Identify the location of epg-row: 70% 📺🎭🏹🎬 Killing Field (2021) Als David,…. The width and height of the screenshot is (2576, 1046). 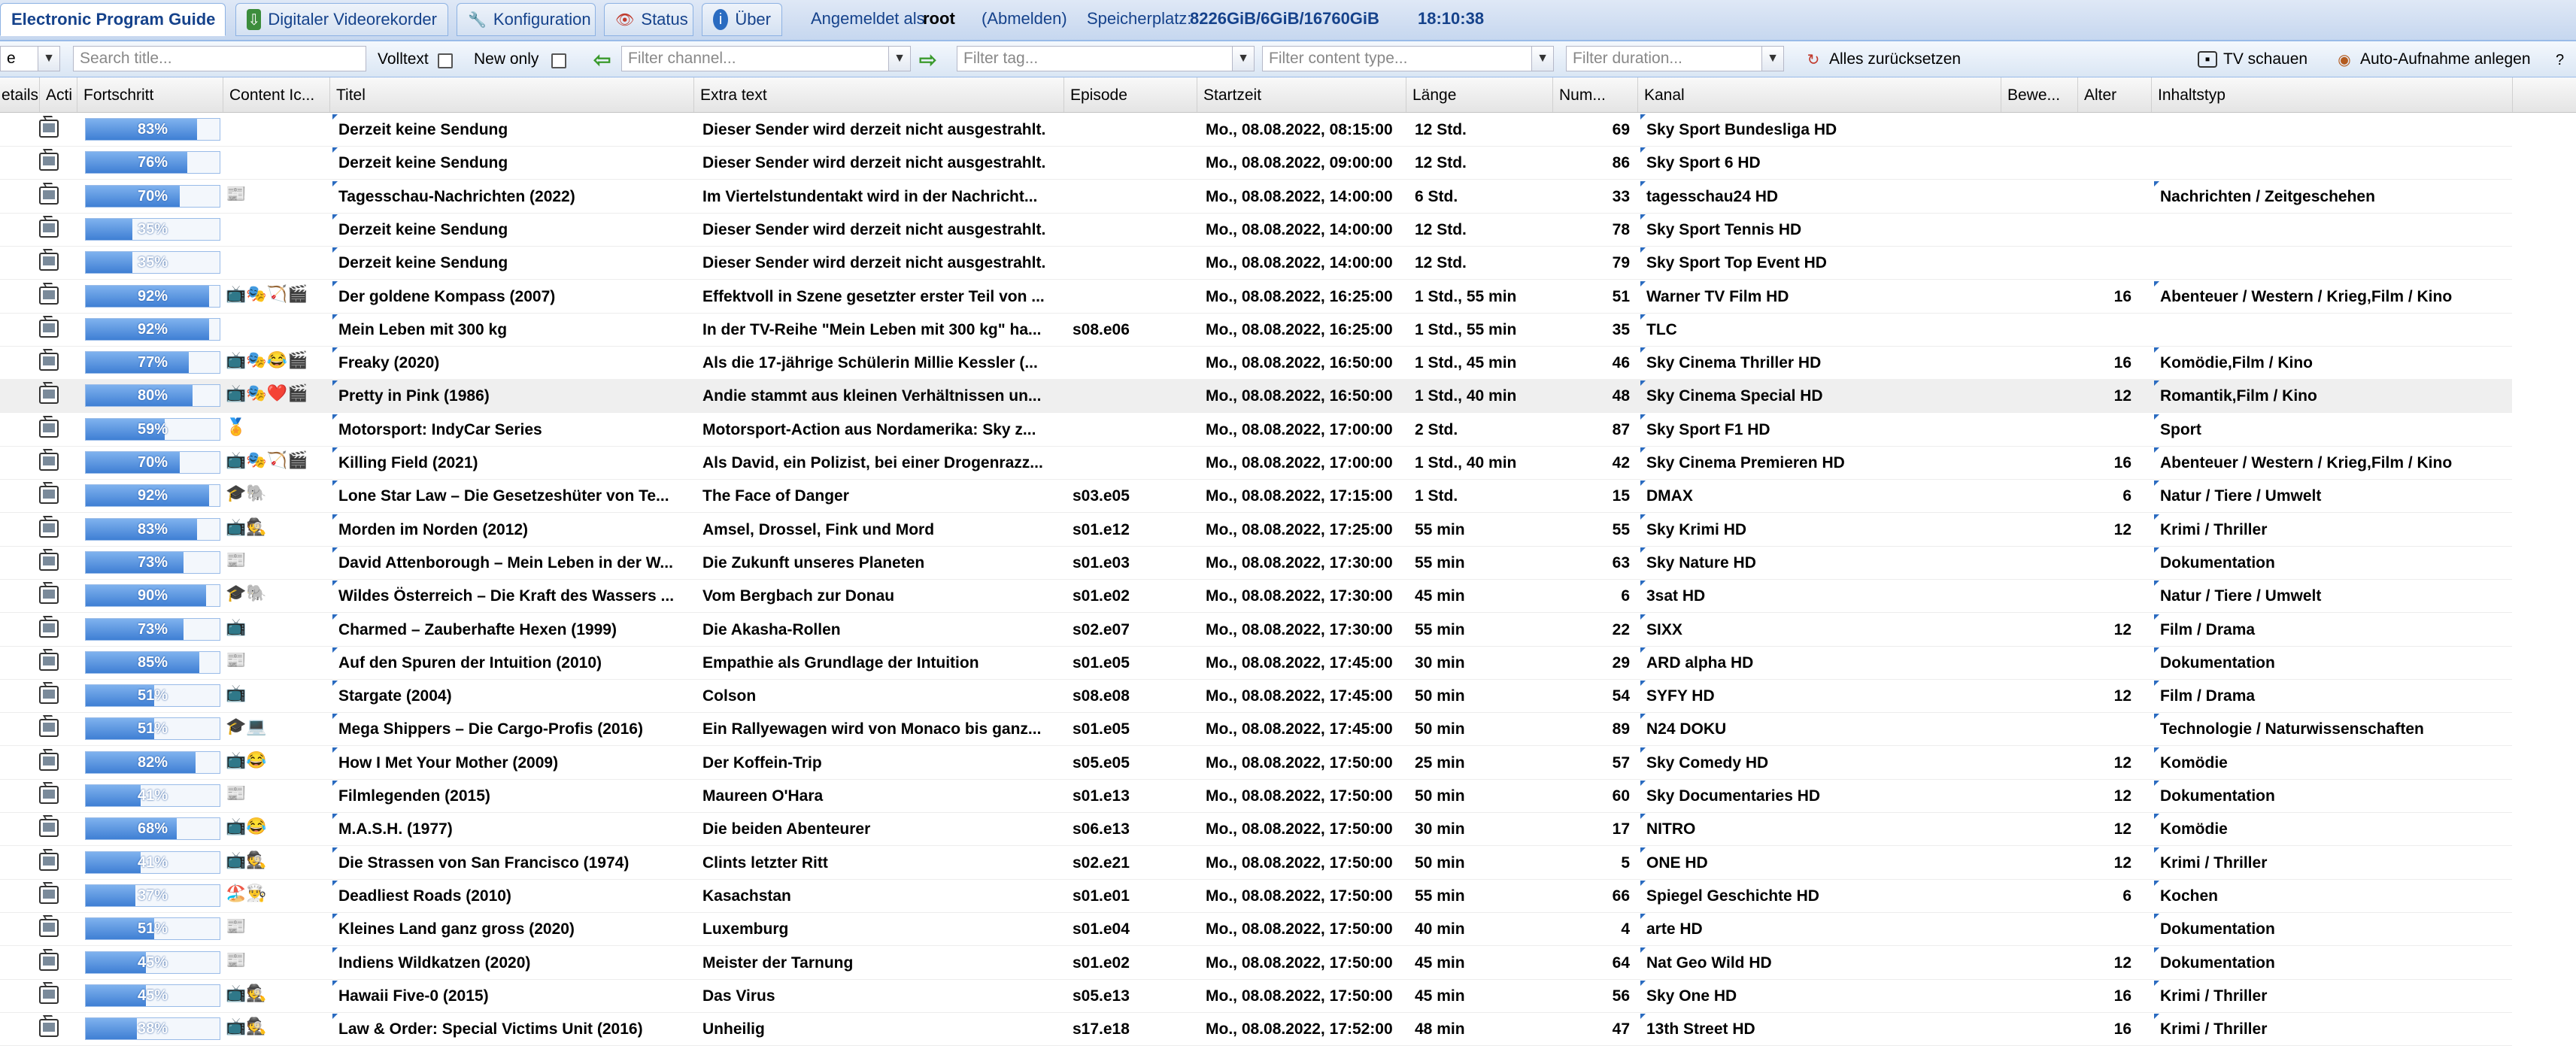
(1256, 463).